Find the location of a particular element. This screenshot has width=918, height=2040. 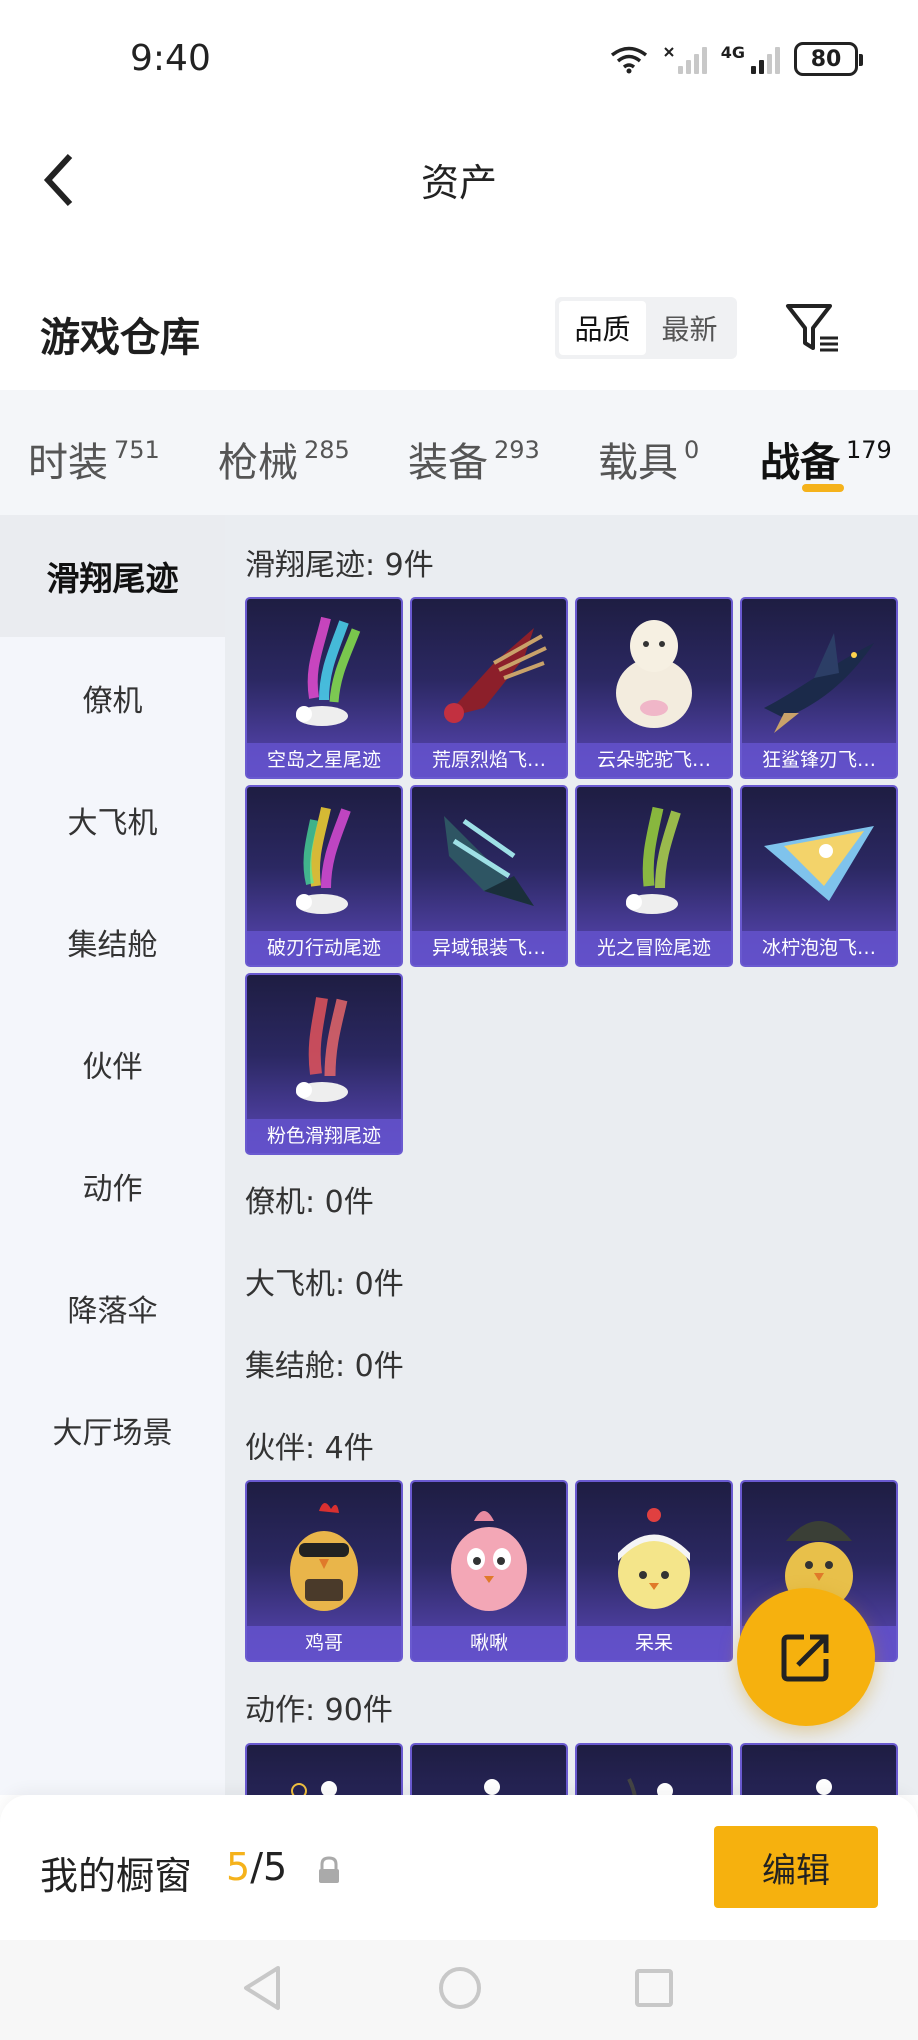

system-nav-bar is located at coordinates (459, 1990).